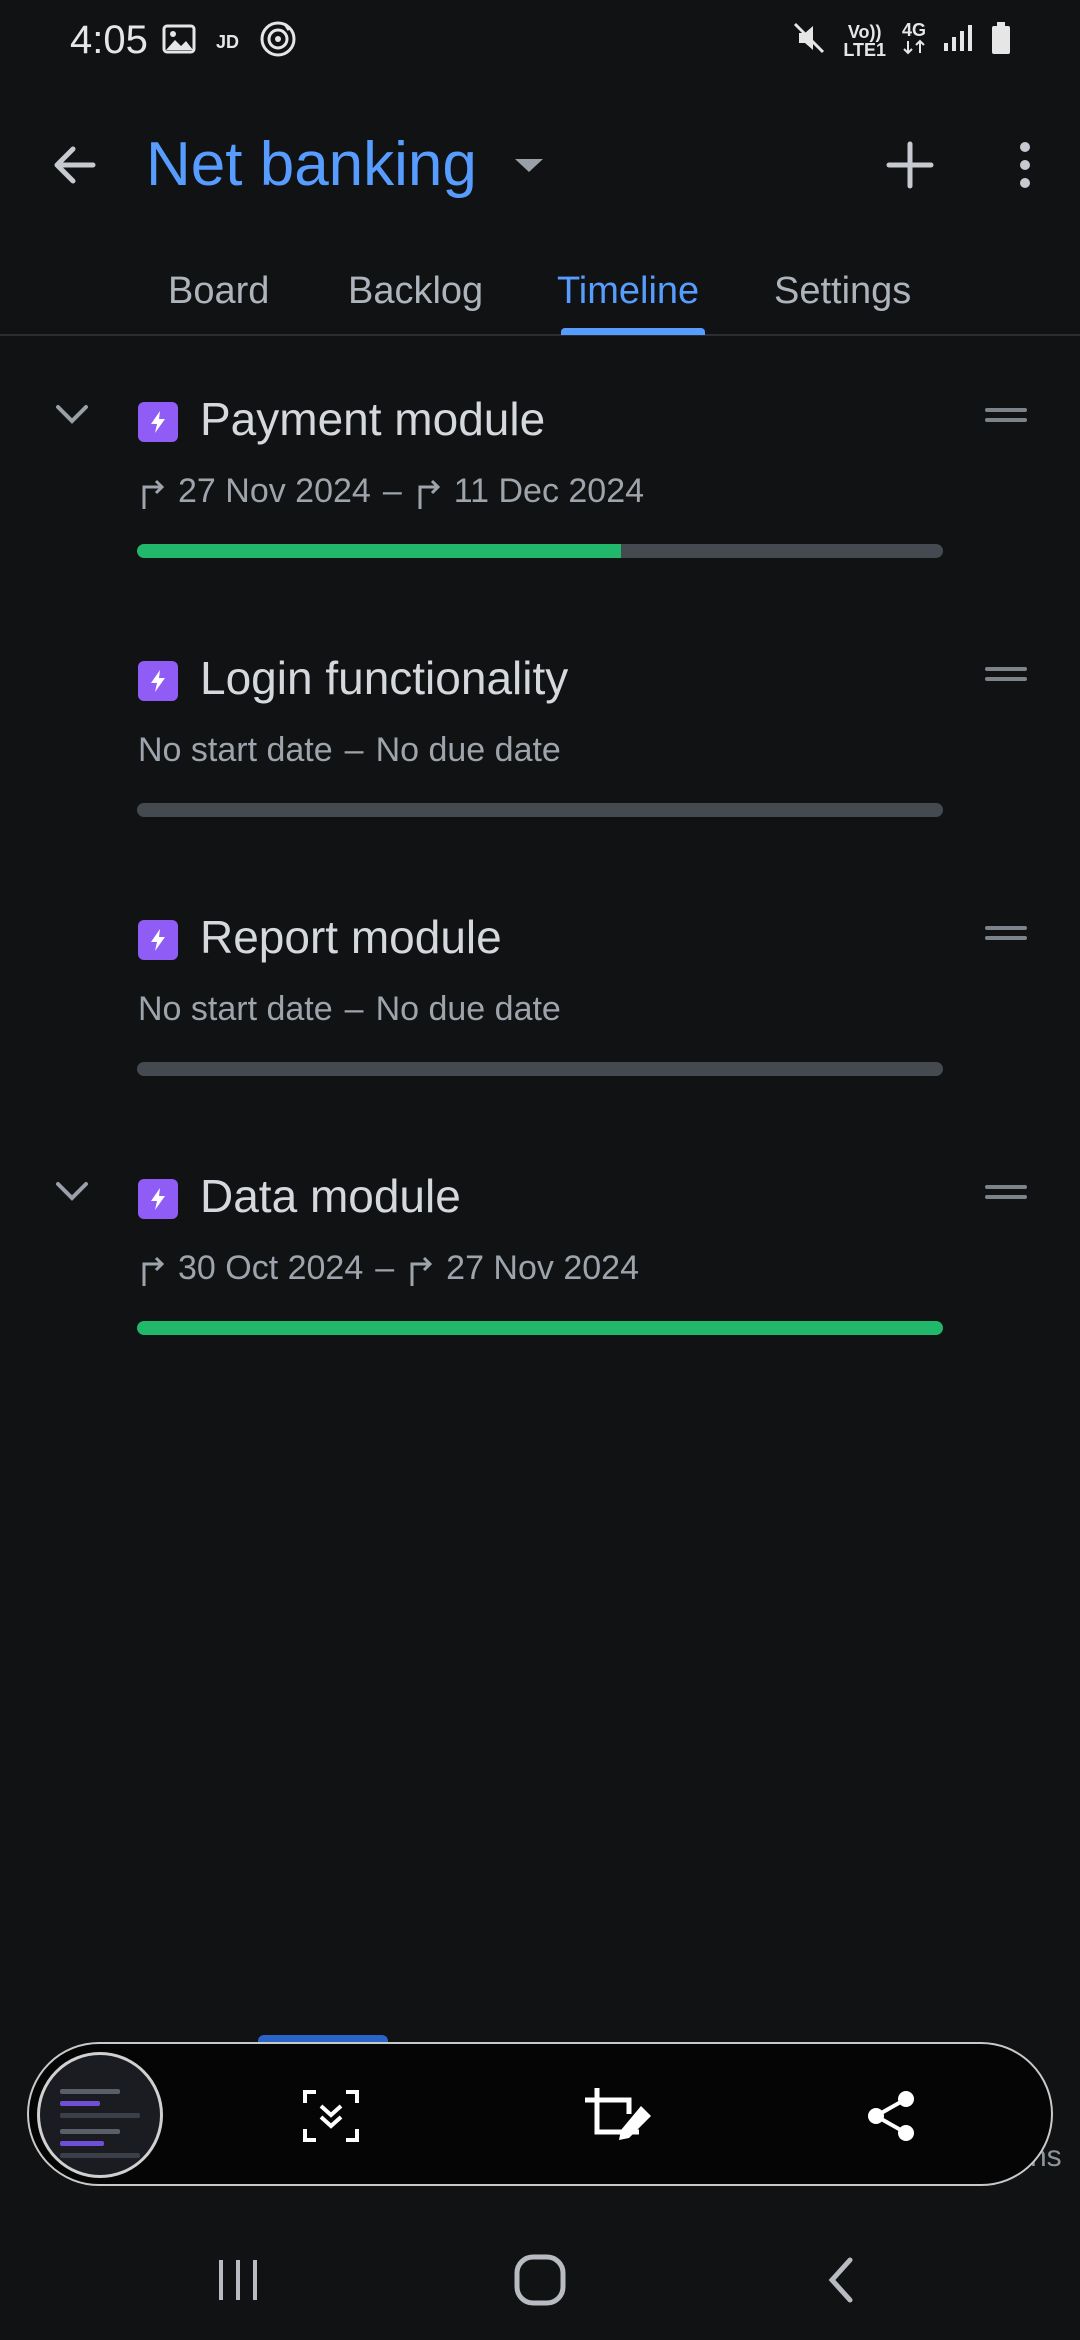 The height and width of the screenshot is (2340, 1080). Describe the element at coordinates (274, 491) in the screenshot. I see `start-date: 27 Nov 2024` at that location.